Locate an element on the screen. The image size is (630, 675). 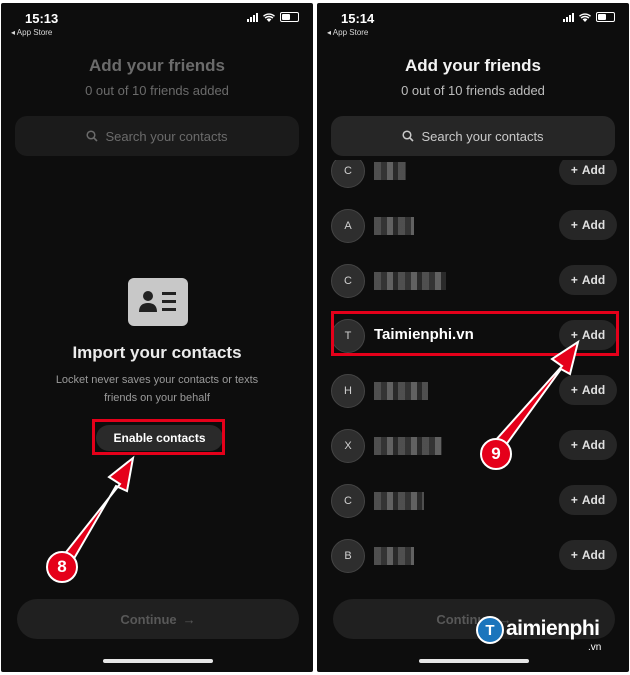
continue-label: Continue is located at coordinates (148, 619).